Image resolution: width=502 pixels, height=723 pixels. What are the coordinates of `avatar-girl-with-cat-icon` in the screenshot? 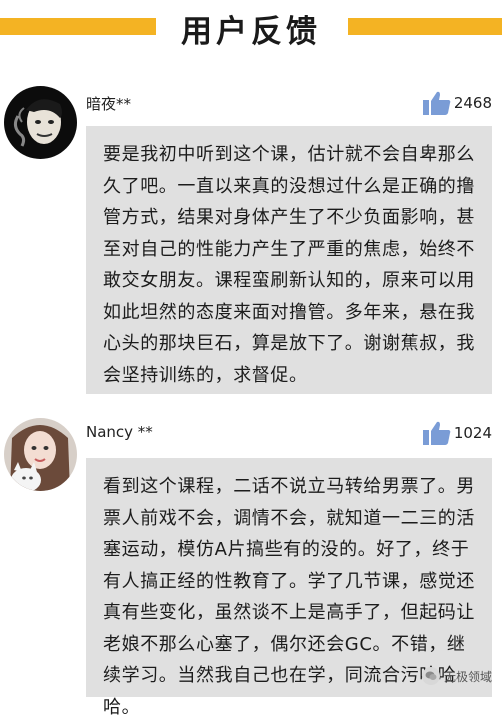 It's located at (40, 454).